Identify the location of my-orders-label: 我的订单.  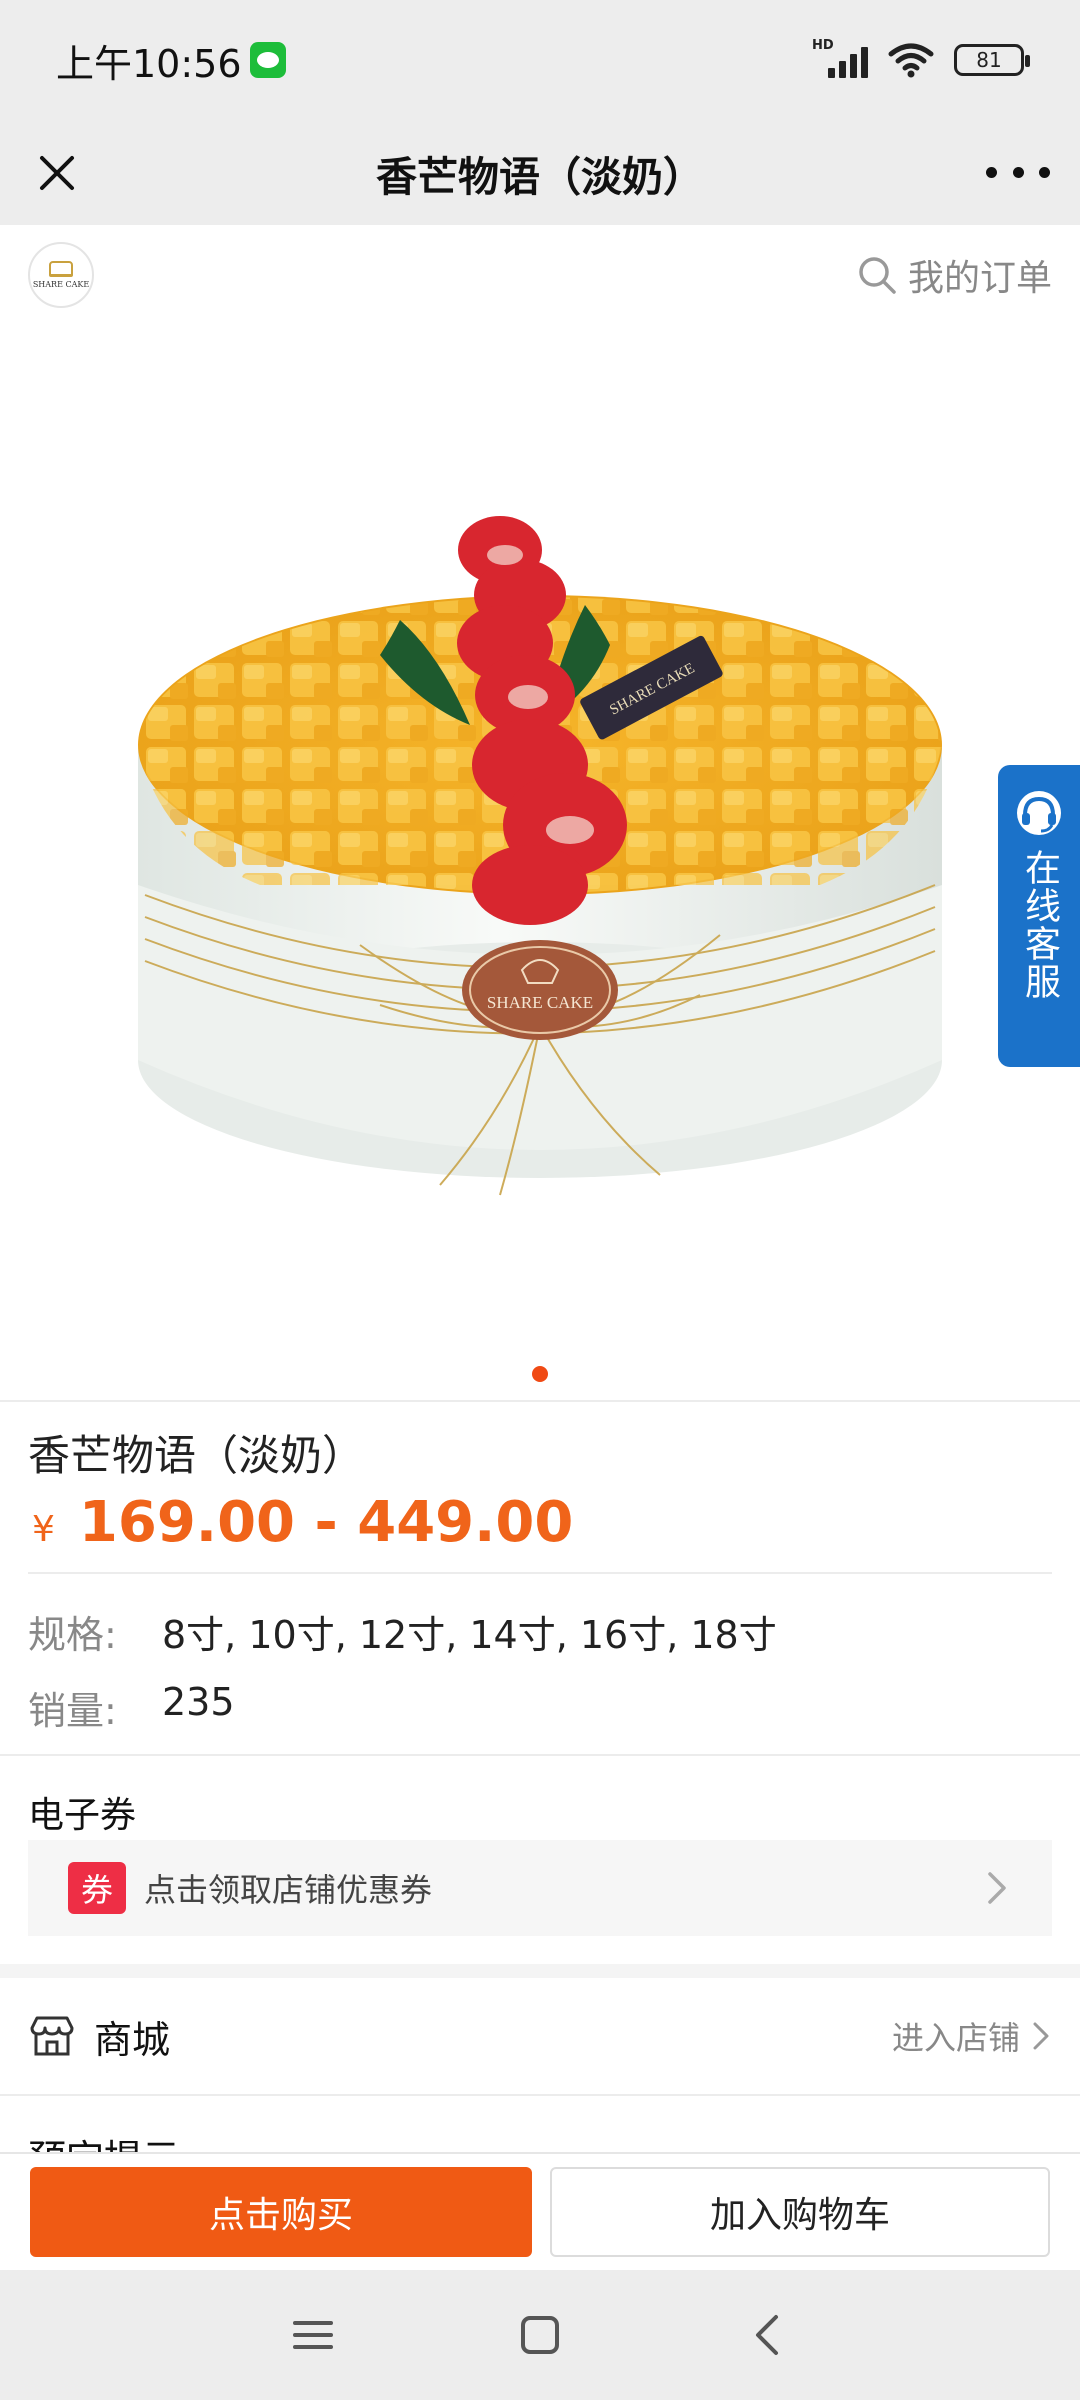
(979, 278).